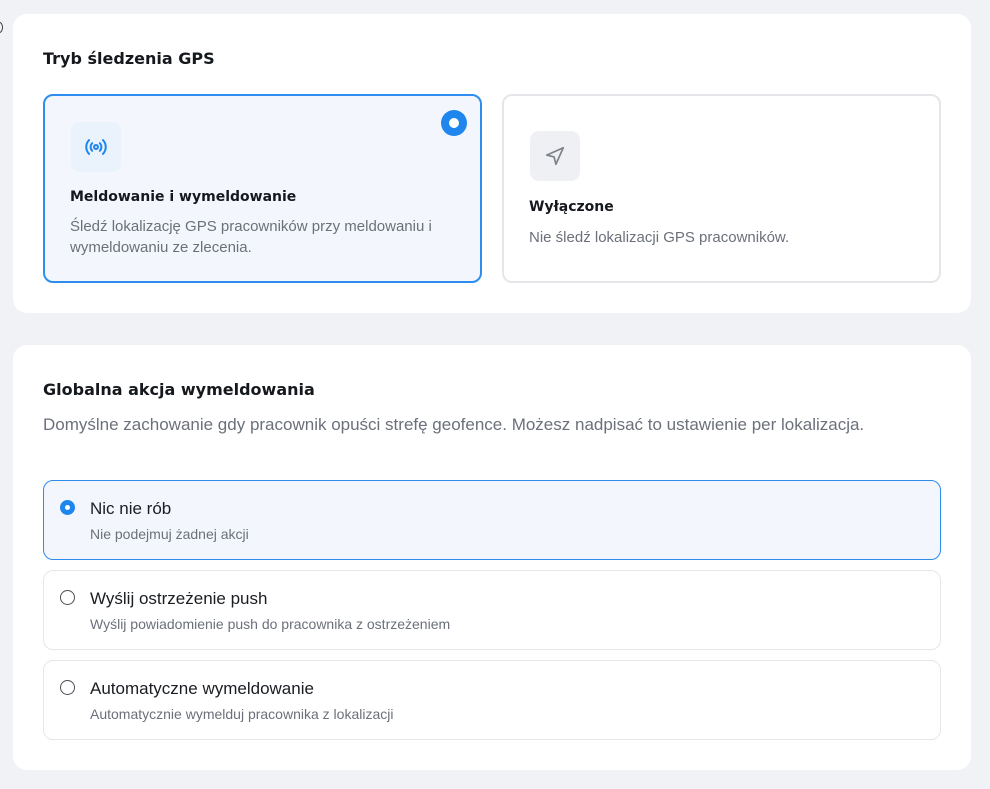 The image size is (990, 789). I want to click on action-section-title: Globalna akcja wymeldowania, so click(179, 389).